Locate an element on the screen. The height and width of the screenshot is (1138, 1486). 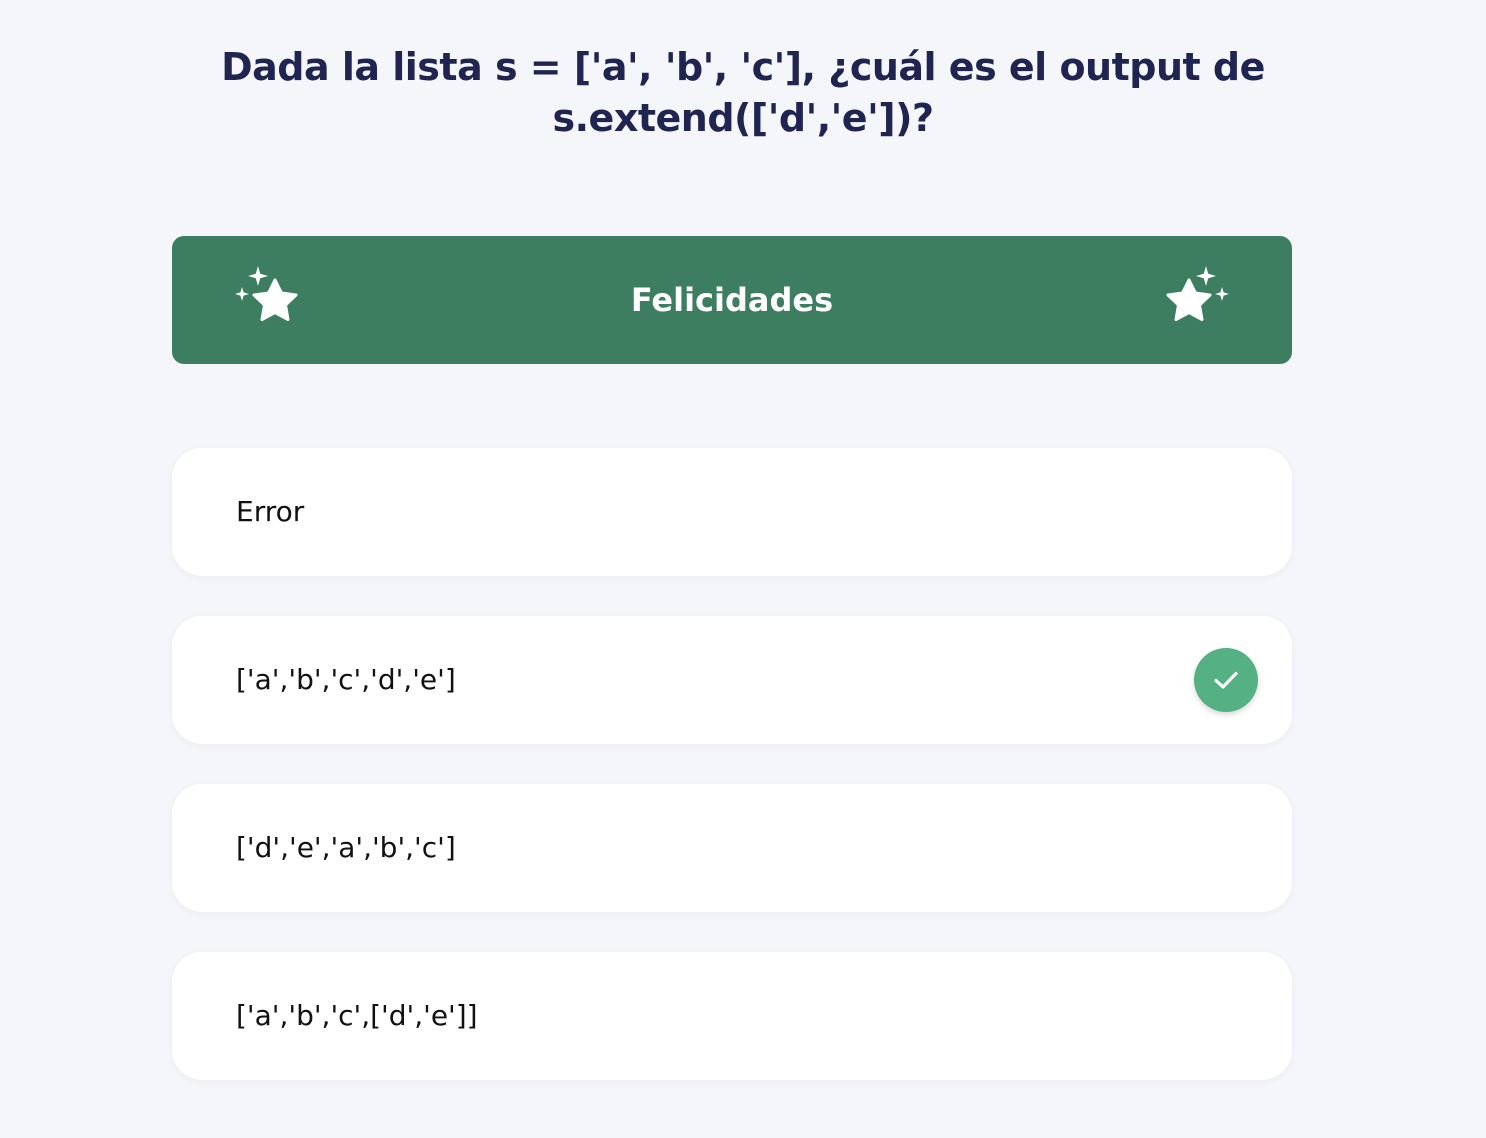
answer-option-label: ['d','e','a','b','c'] is located at coordinates (346, 847).